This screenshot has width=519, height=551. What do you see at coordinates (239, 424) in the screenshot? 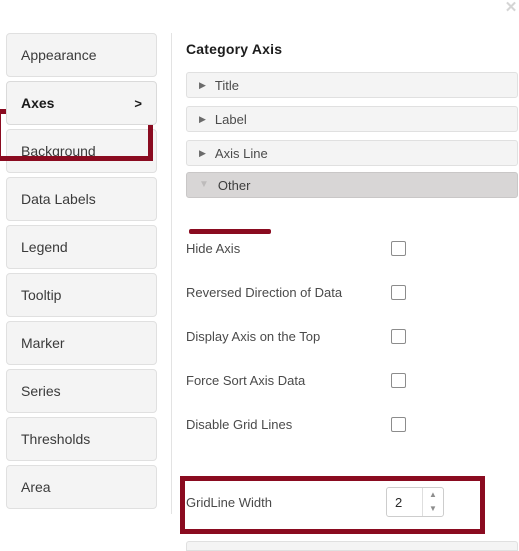
I see `option-label: Disable Grid Lines` at bounding box center [239, 424].